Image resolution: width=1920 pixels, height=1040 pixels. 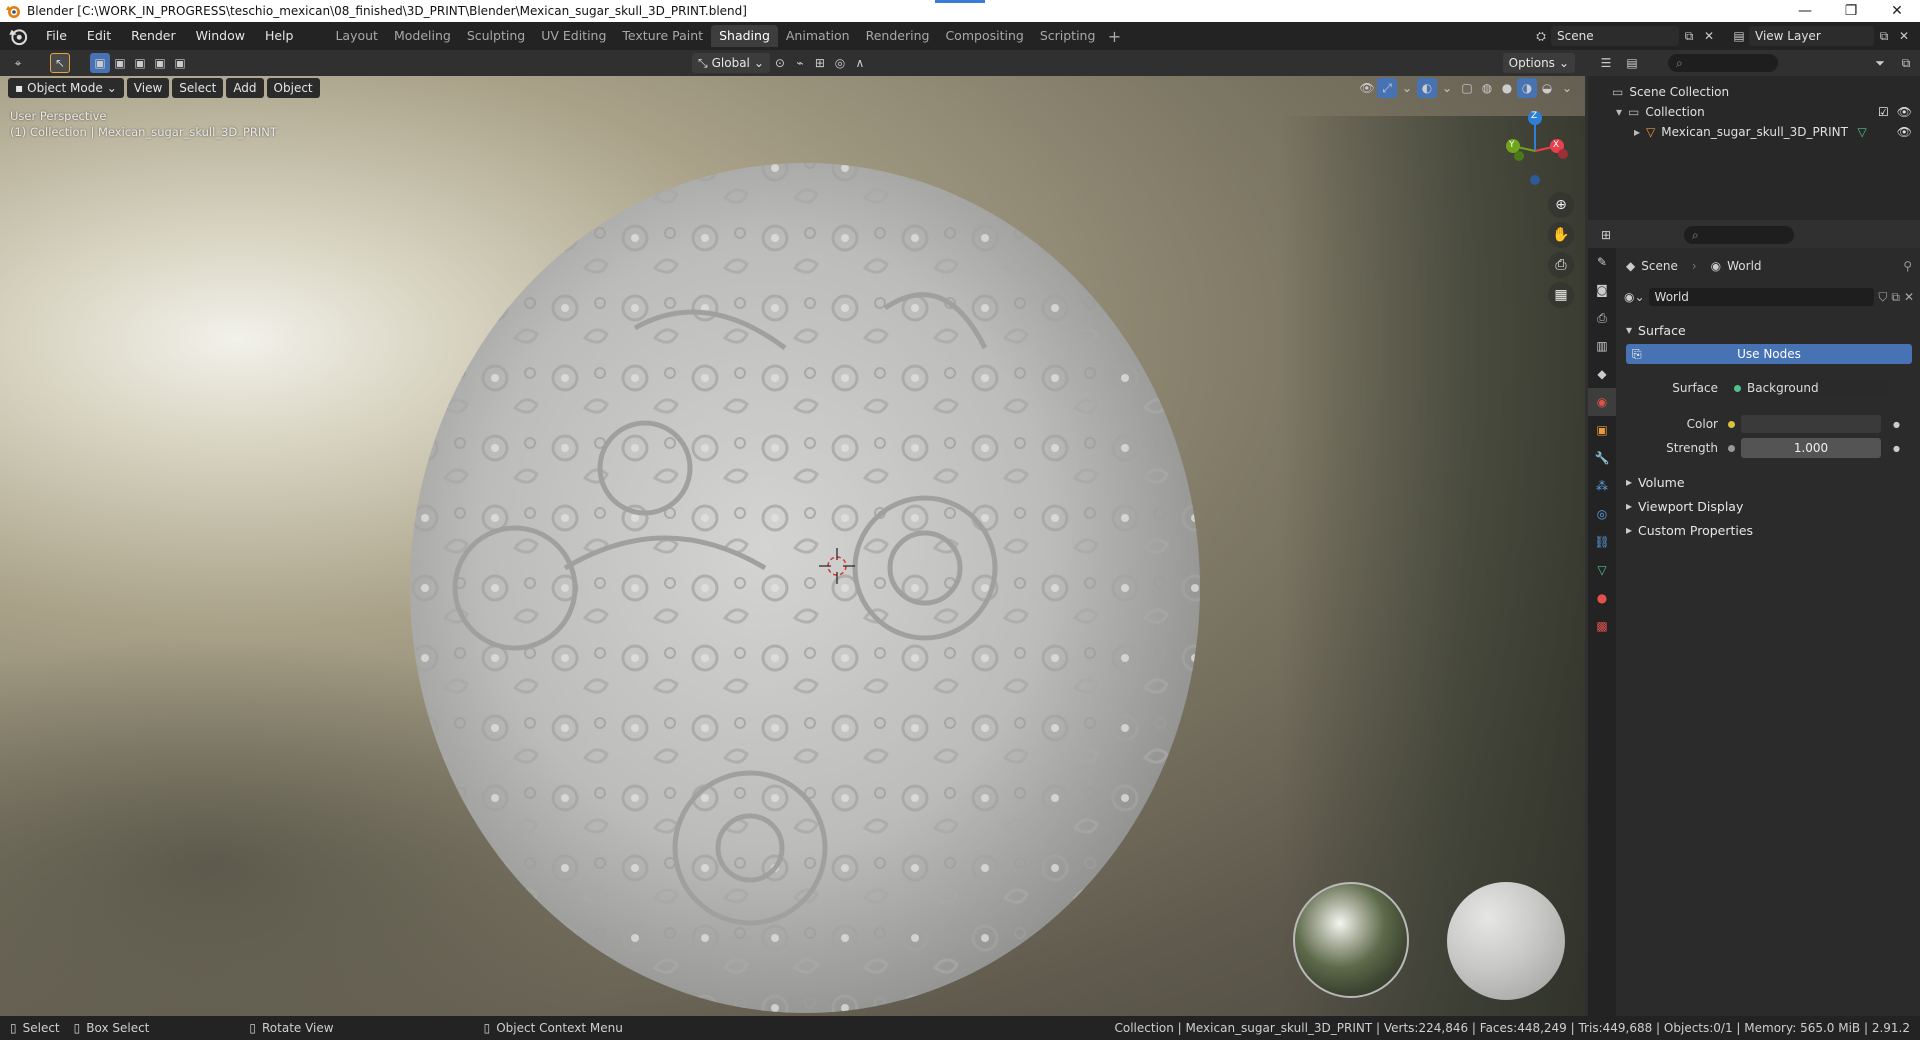 What do you see at coordinates (1602, 262) in the screenshot?
I see `tool-tab-icon: ✎` at bounding box center [1602, 262].